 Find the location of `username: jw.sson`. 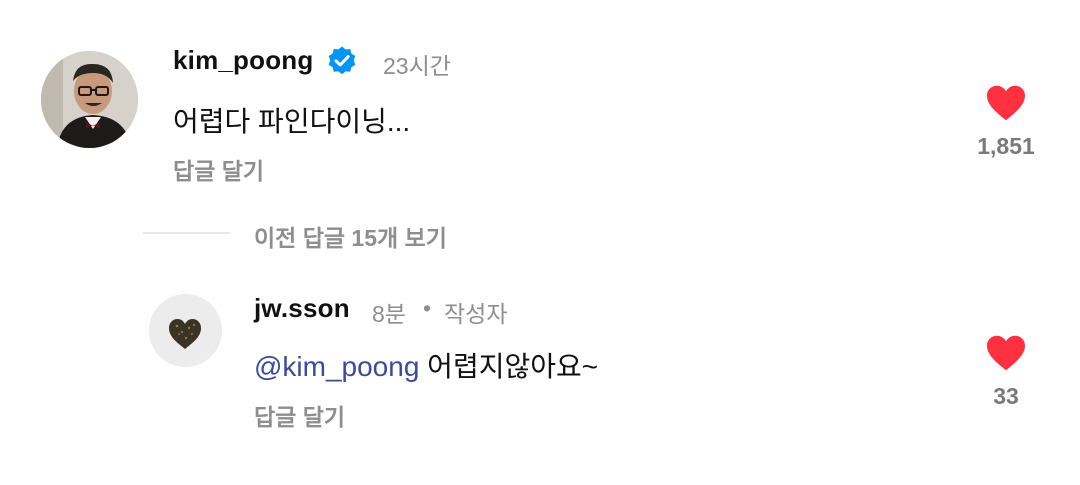

username: jw.sson is located at coordinates (302, 308).